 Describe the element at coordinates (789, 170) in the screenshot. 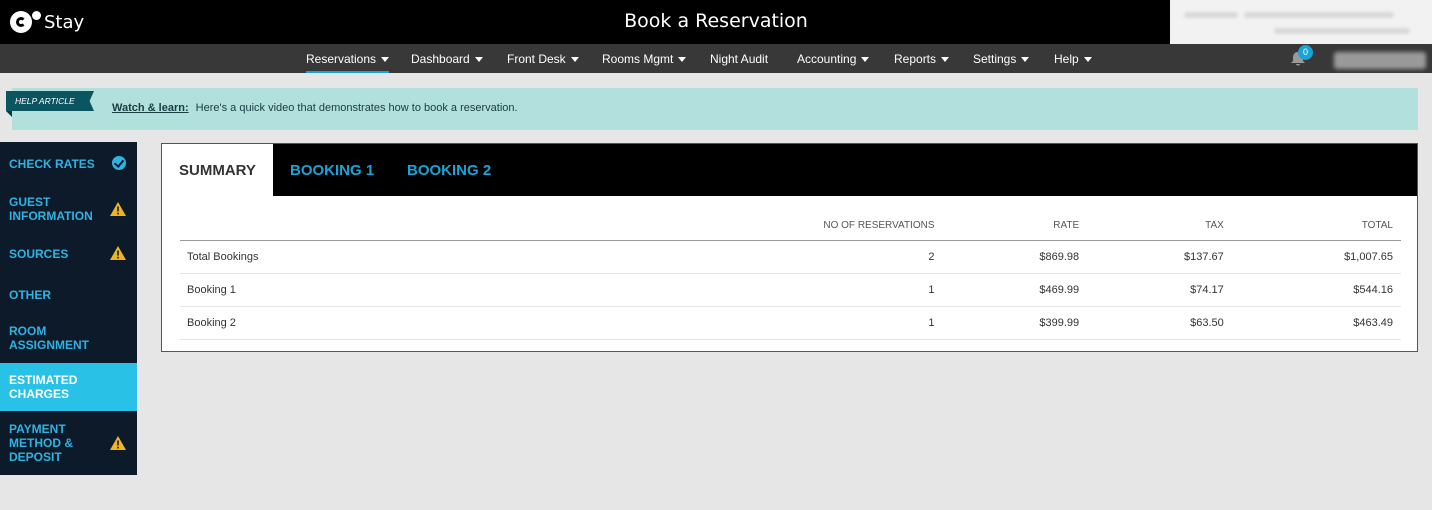

I see `booking-tabs: SUMMARY BOOKING 1 BOOKING 2` at that location.